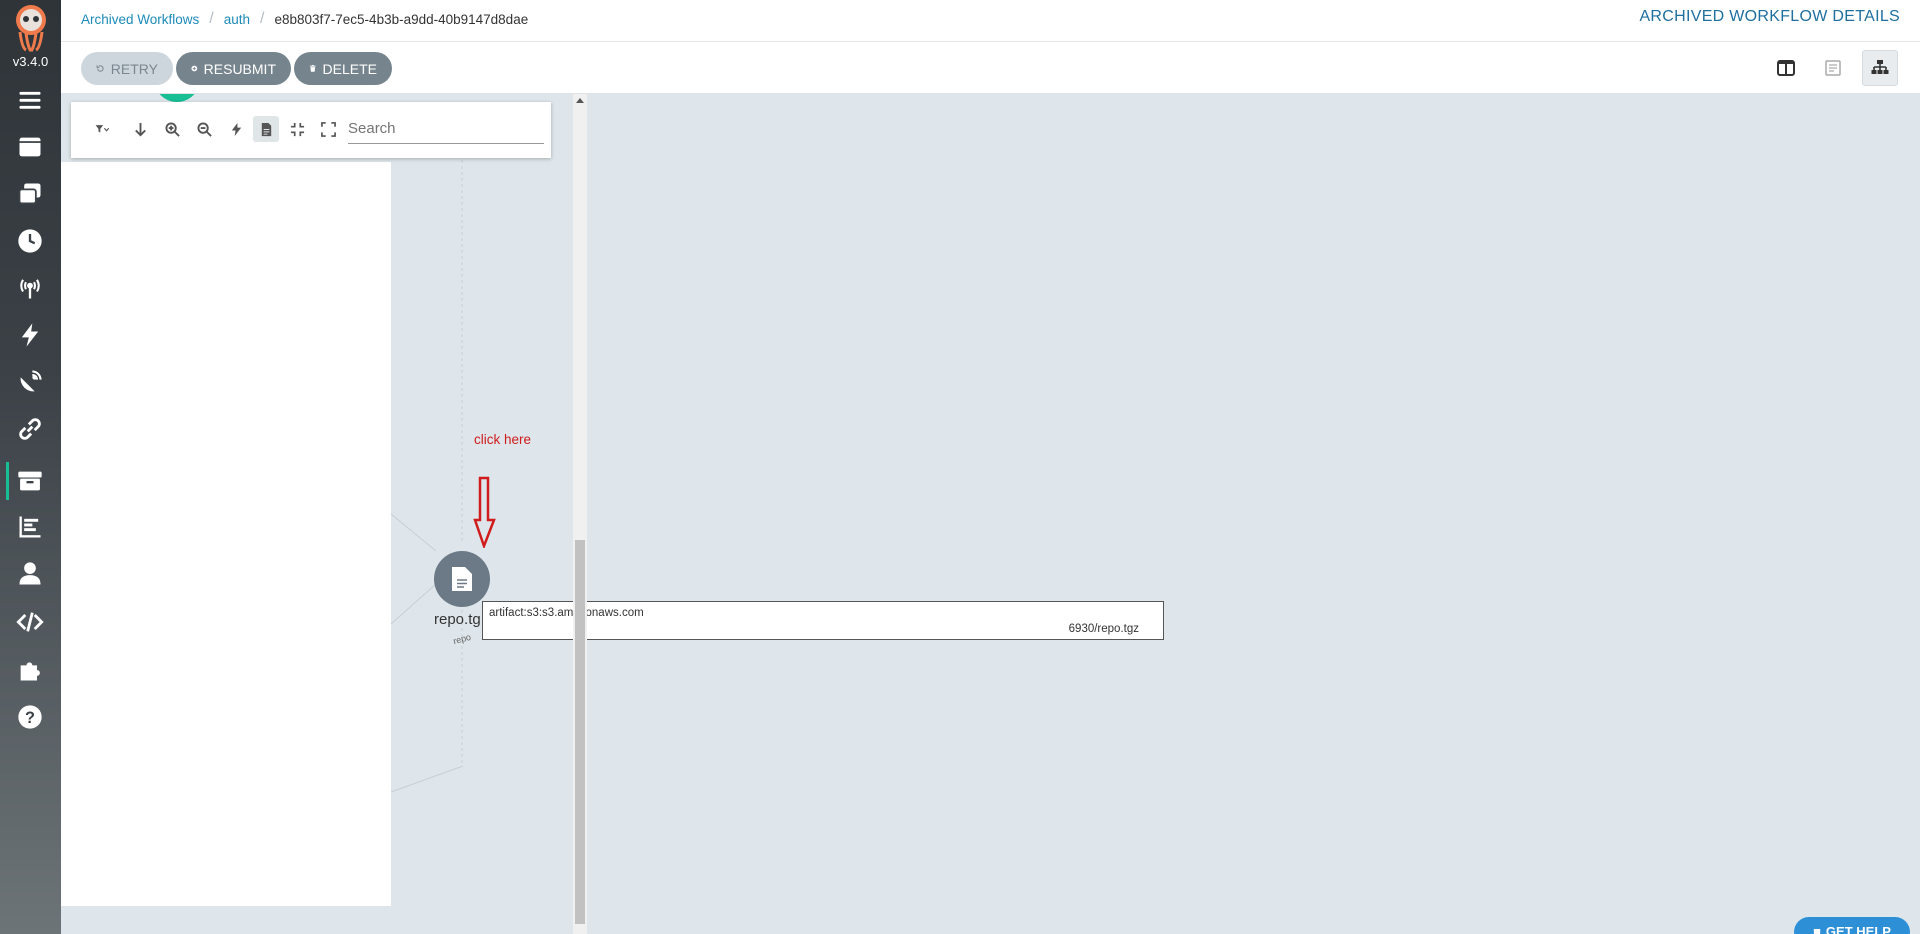 The height and width of the screenshot is (934, 1920). Describe the element at coordinates (580, 100) in the screenshot. I see `scroll-up-arrow` at that location.